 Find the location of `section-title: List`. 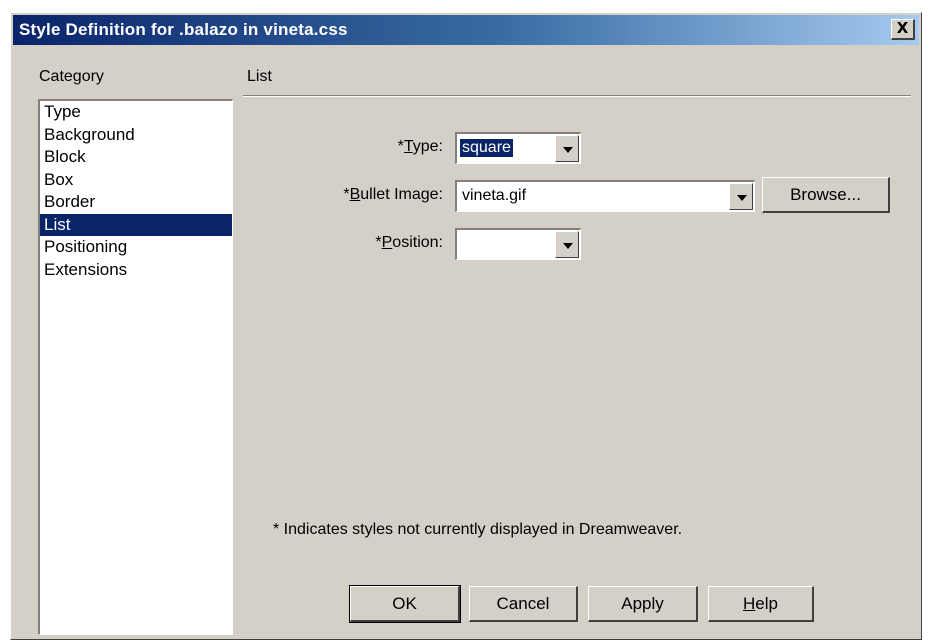

section-title: List is located at coordinates (259, 76).